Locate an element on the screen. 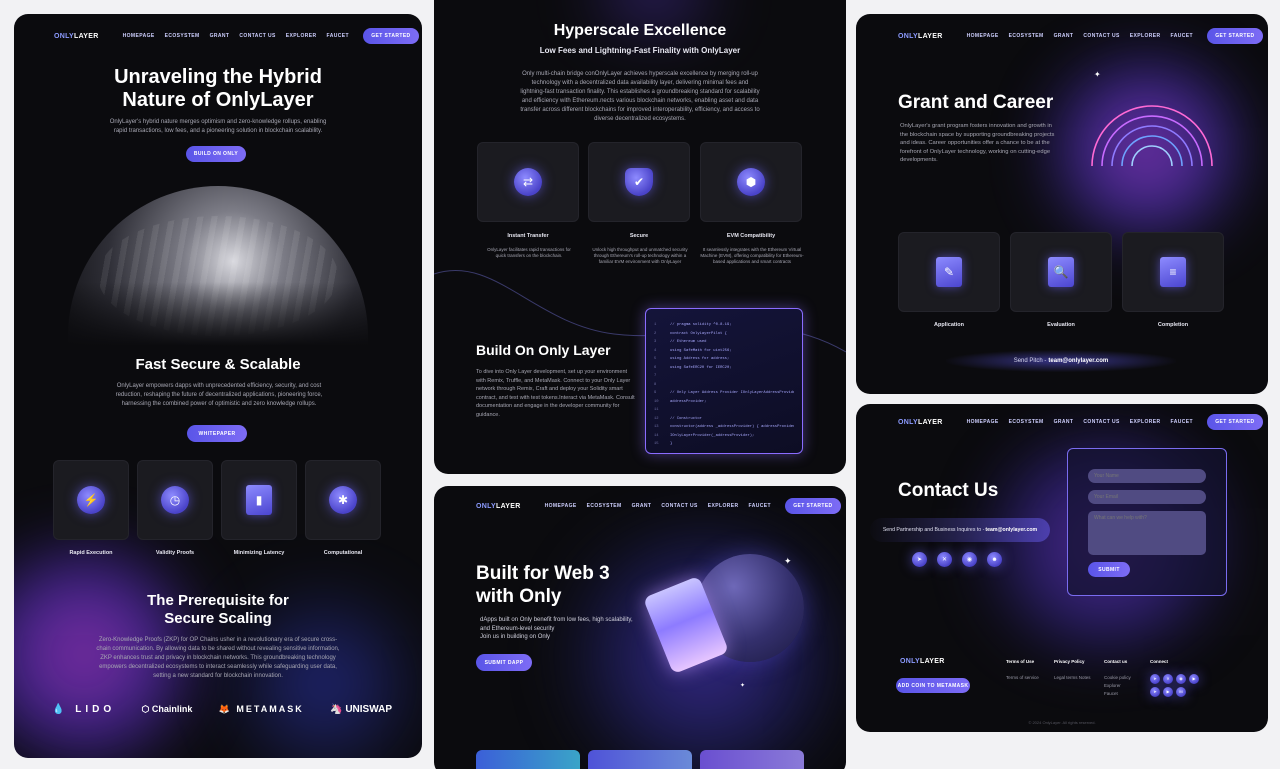 The height and width of the screenshot is (769, 1280). feature-card-validity-proofs: ◷ is located at coordinates (175, 500).